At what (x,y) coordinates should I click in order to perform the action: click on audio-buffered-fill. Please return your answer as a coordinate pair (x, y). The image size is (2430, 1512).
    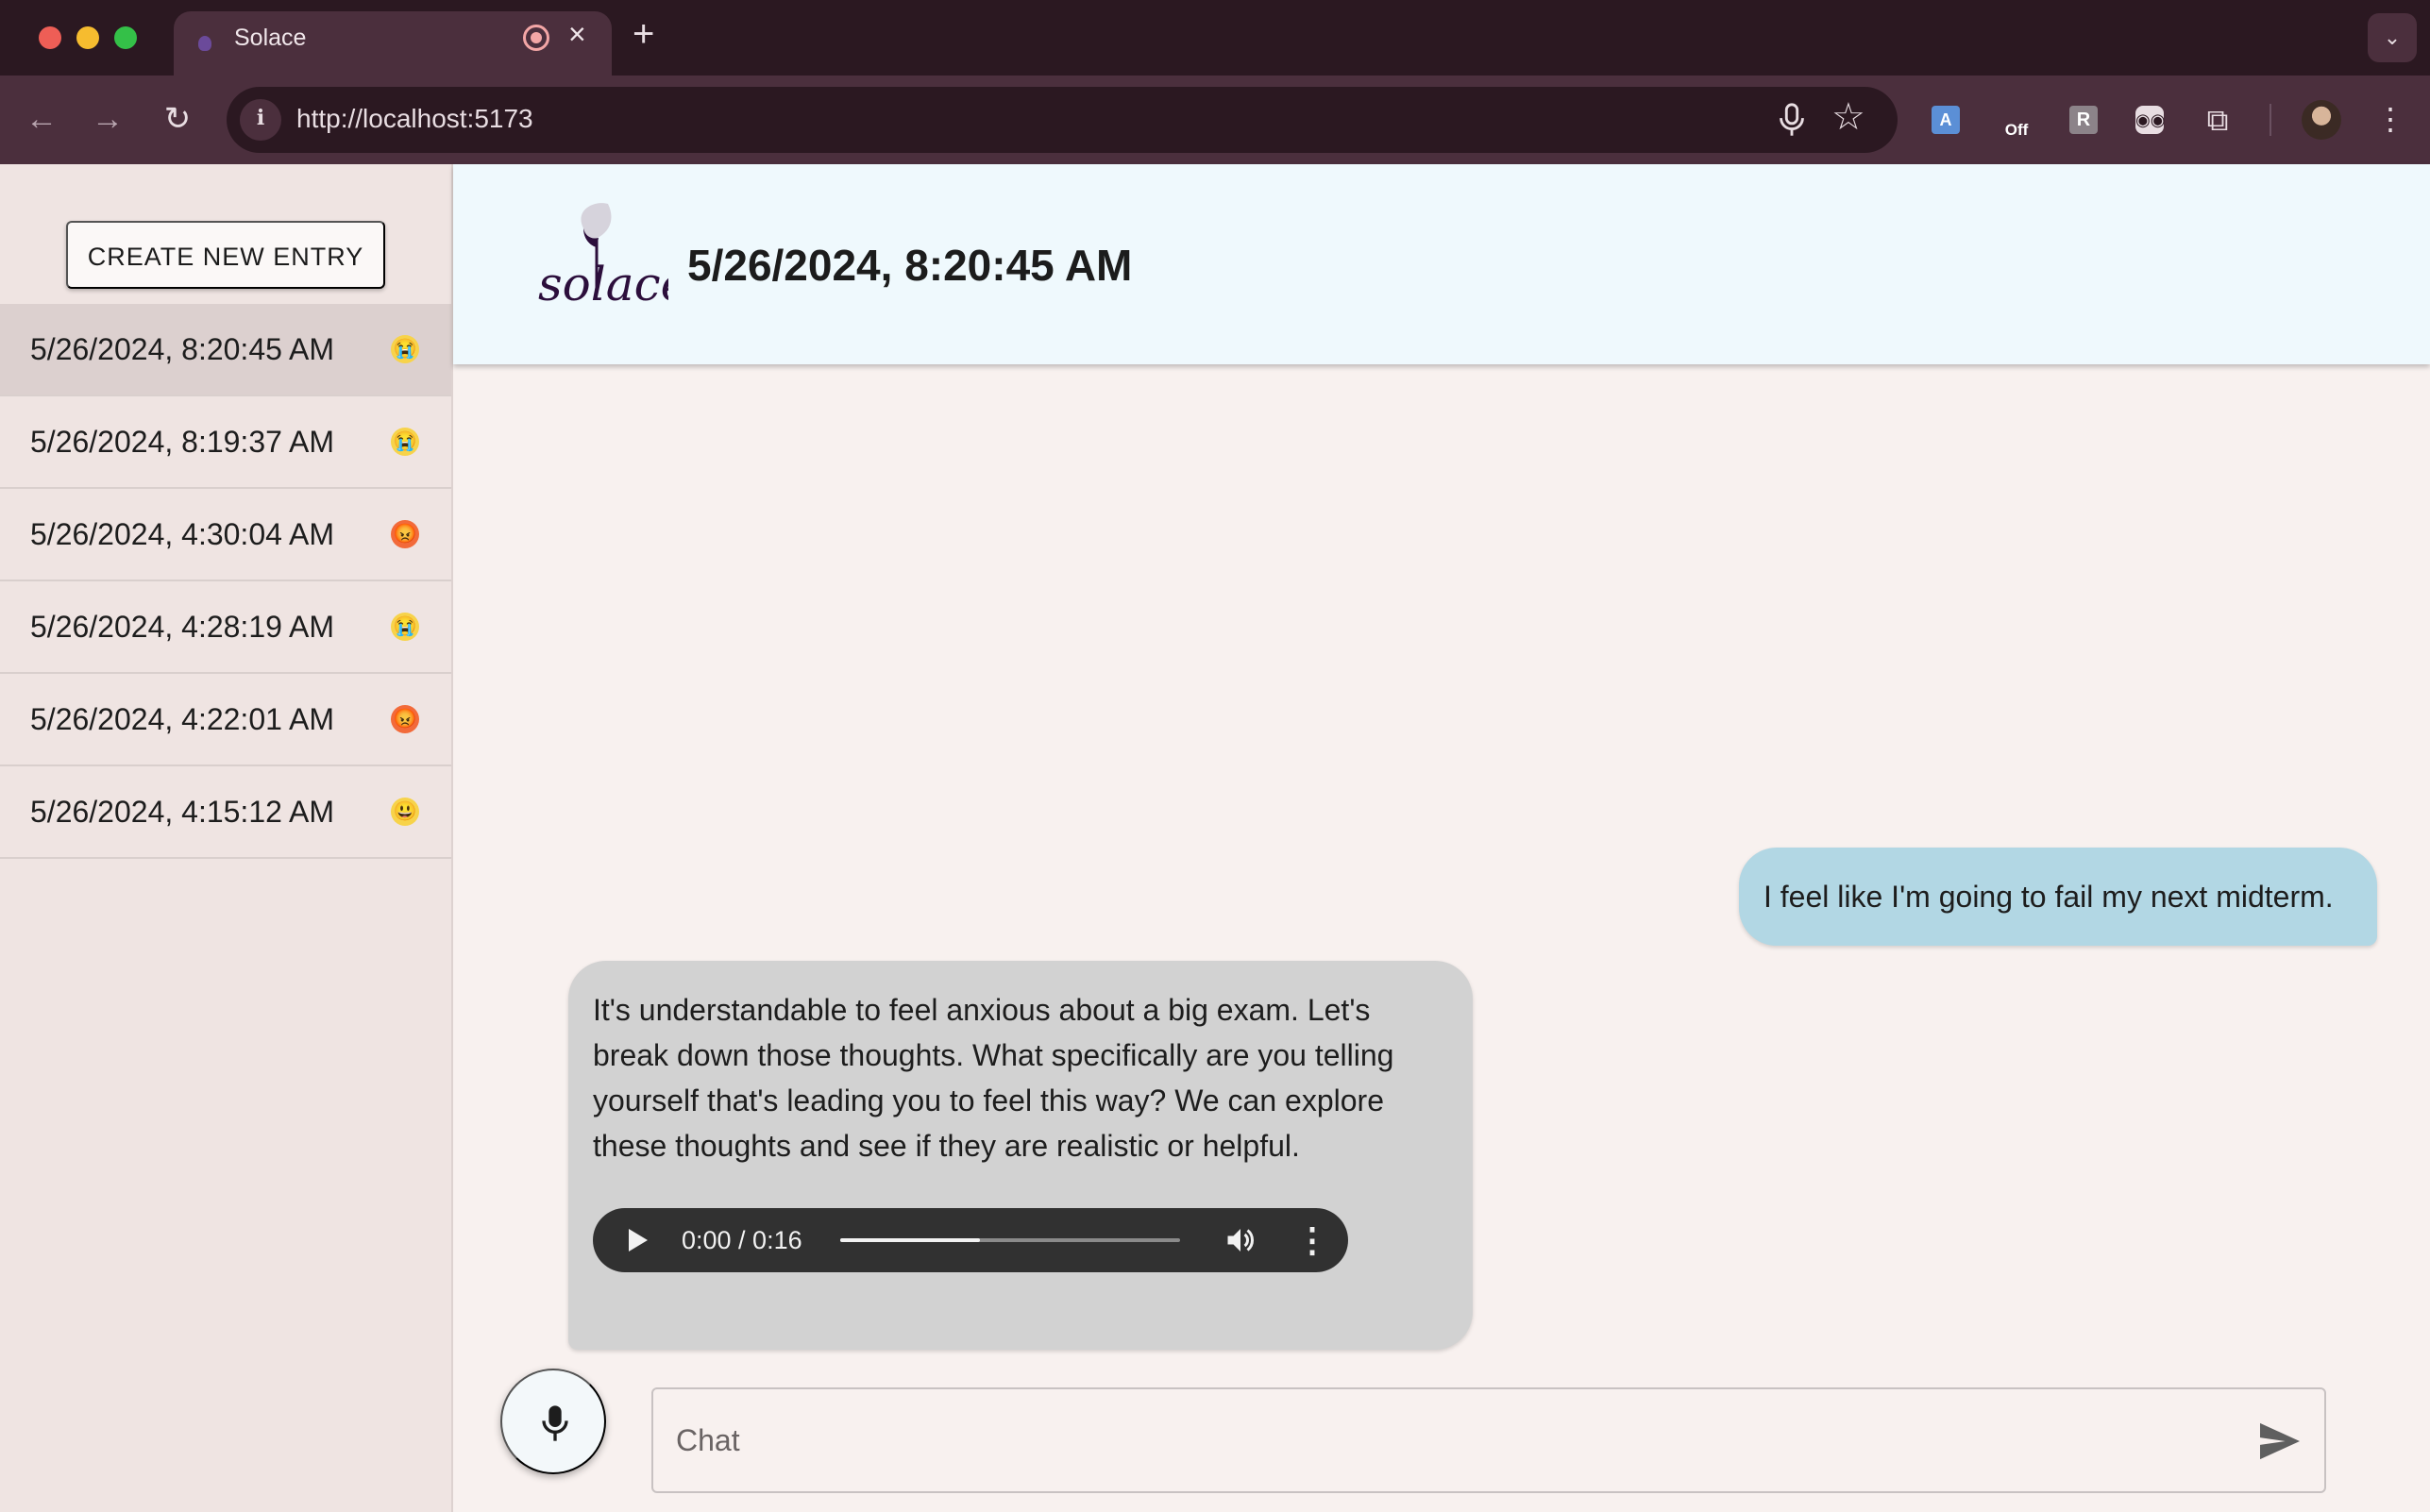
    Looking at the image, I should click on (910, 1240).